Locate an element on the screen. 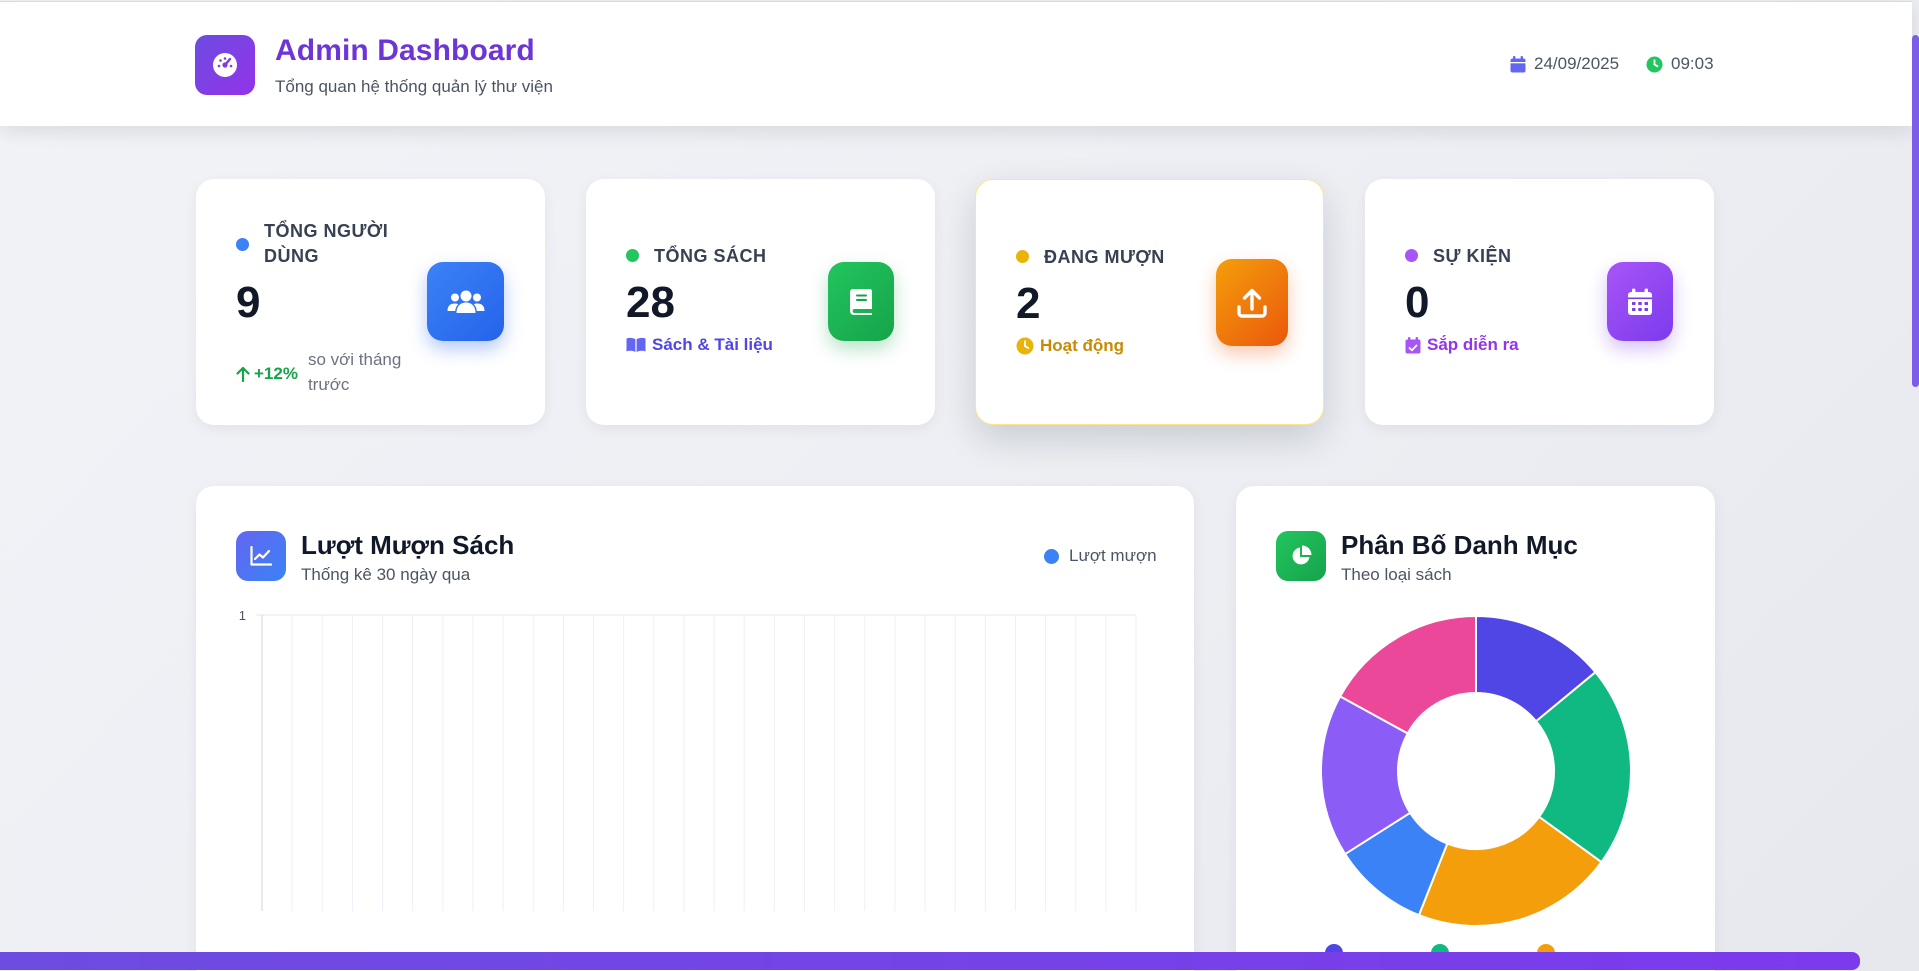 This screenshot has width=1919, height=971. stat-label: SỰ KIỆN is located at coordinates (1472, 256).